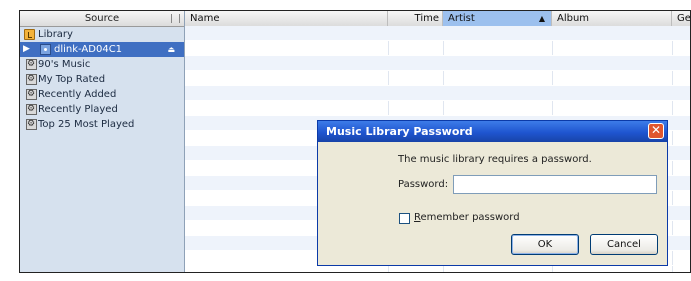  Describe the element at coordinates (171, 49) in the screenshot. I see `eject-icon: ⏏` at that location.